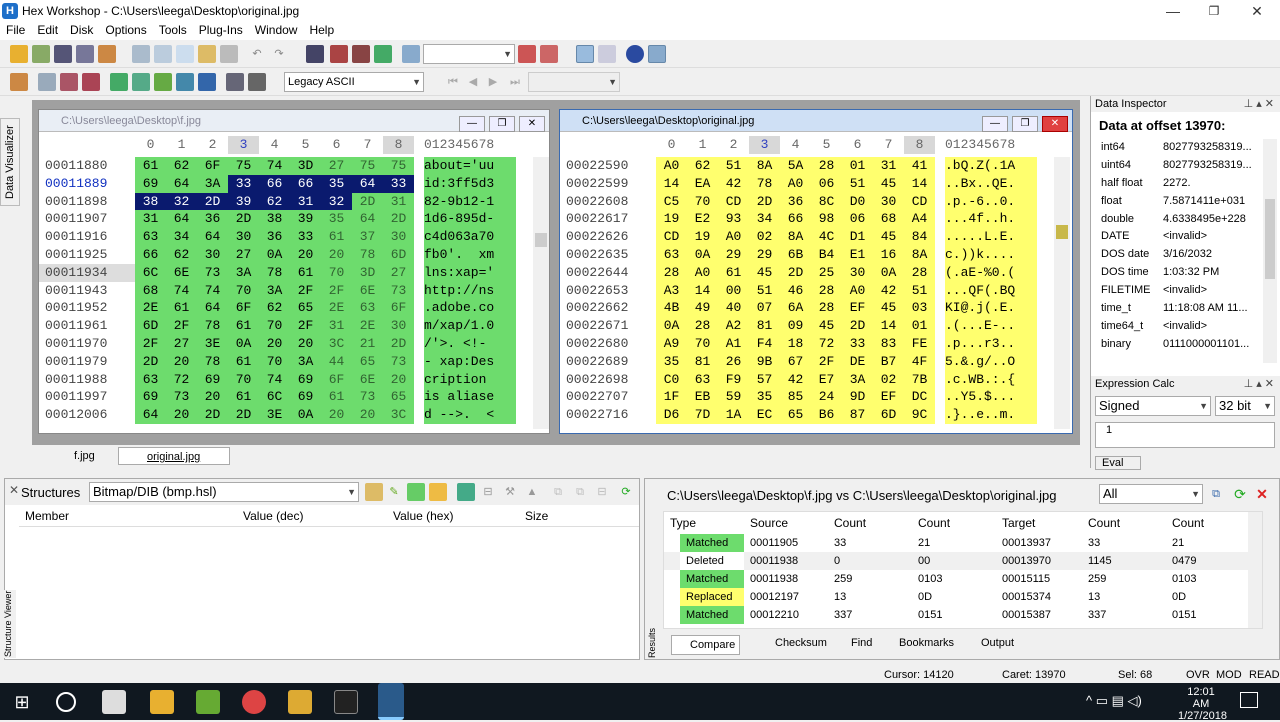 The height and width of the screenshot is (722, 1280). I want to click on hex-byte: EC, so click(764, 415).